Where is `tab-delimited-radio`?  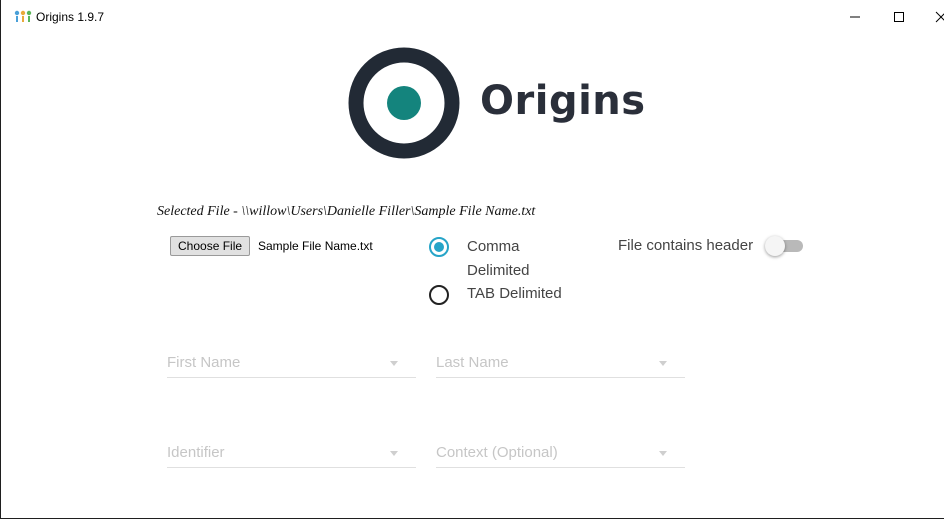
tab-delimited-radio is located at coordinates (439, 295).